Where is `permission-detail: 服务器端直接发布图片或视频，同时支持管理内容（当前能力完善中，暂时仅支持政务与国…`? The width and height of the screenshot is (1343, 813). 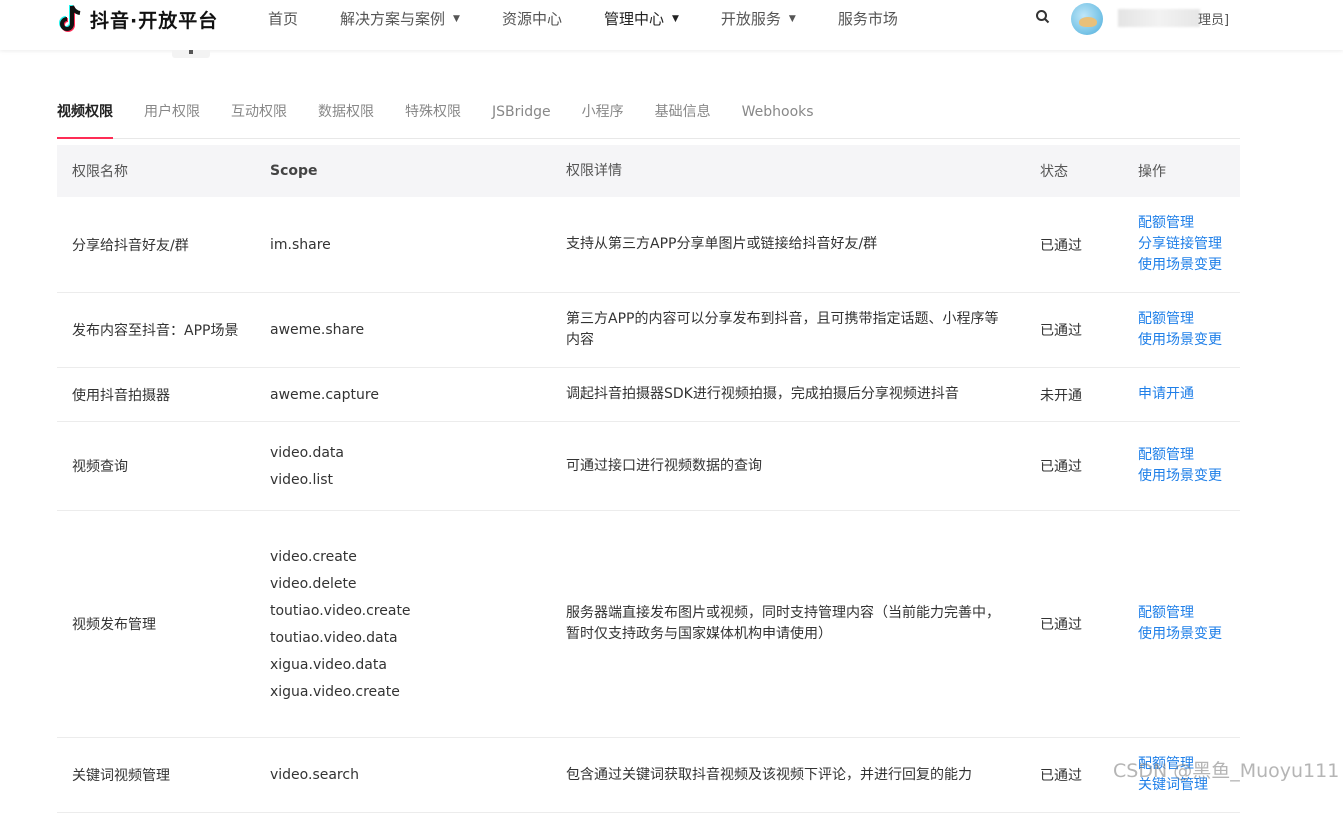 permission-detail: 服务器端直接发布图片或视频，同时支持管理内容（当前能力完善中，暂时仅支持政务与国… is located at coordinates (783, 623).